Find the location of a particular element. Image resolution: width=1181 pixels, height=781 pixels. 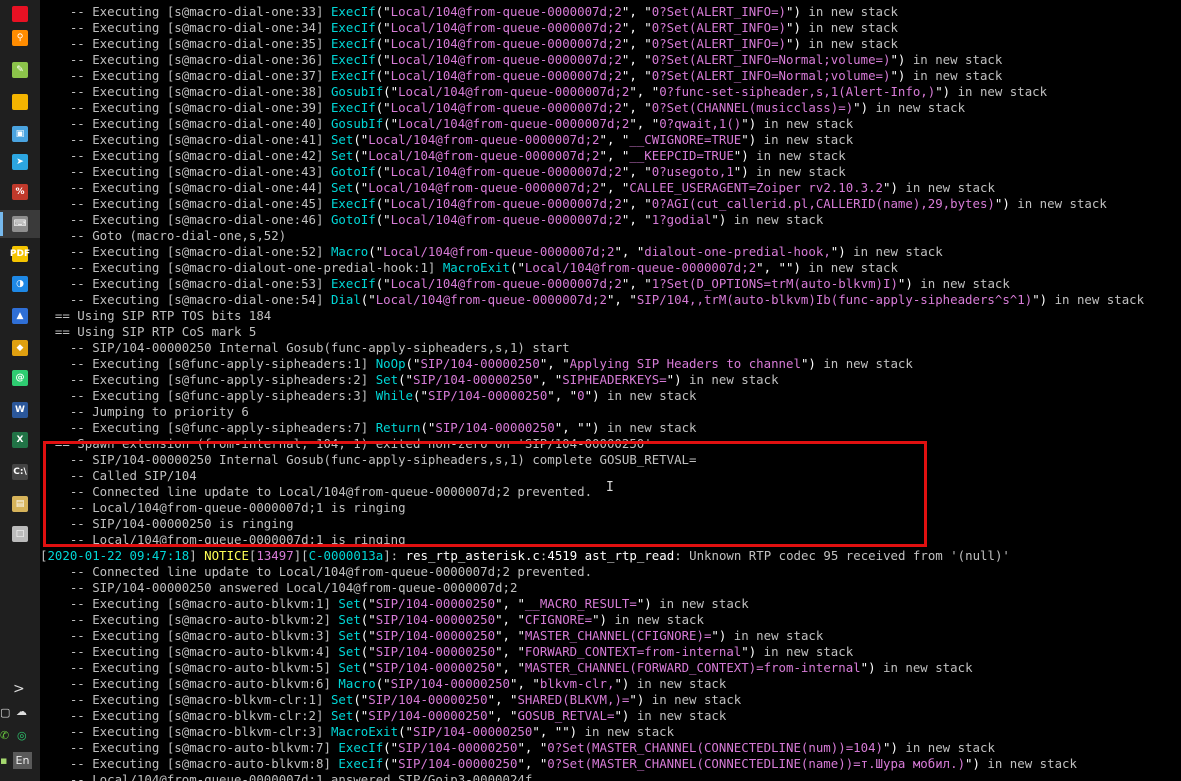

taskbar-button-notepad: ✎ is located at coordinates (20, 70).